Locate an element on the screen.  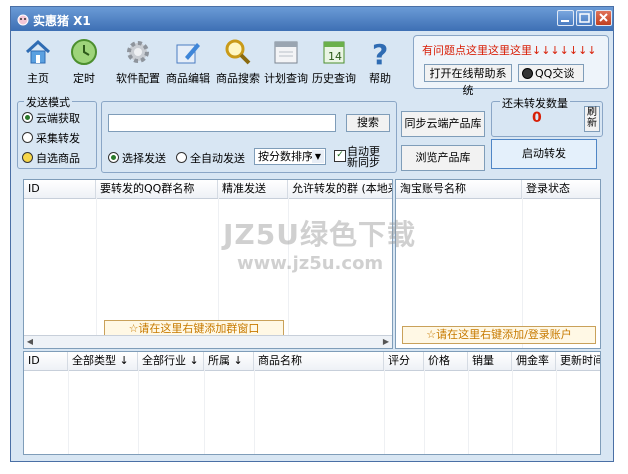
radio-auto-send: 全自动发送 is located at coordinates (210, 158).